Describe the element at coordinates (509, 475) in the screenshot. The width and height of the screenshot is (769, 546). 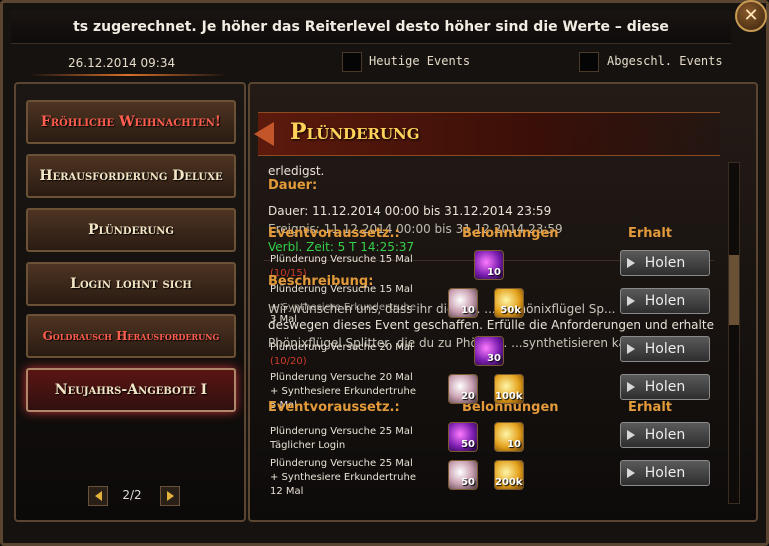
I see `reward-coin-icon: 200k` at that location.